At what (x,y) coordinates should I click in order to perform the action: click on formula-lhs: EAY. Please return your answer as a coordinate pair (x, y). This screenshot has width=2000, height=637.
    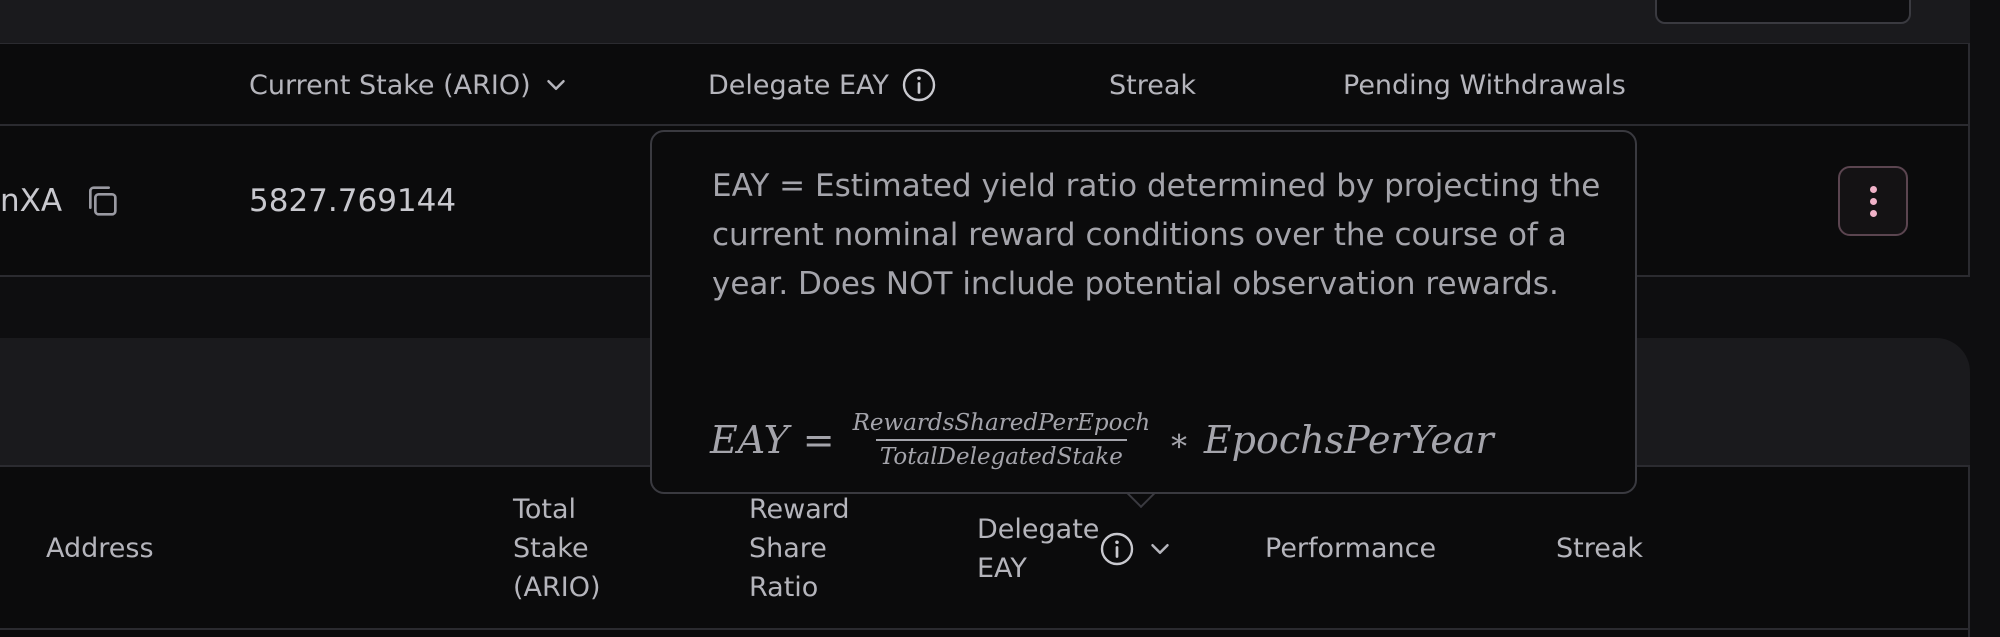
    Looking at the image, I should click on (749, 440).